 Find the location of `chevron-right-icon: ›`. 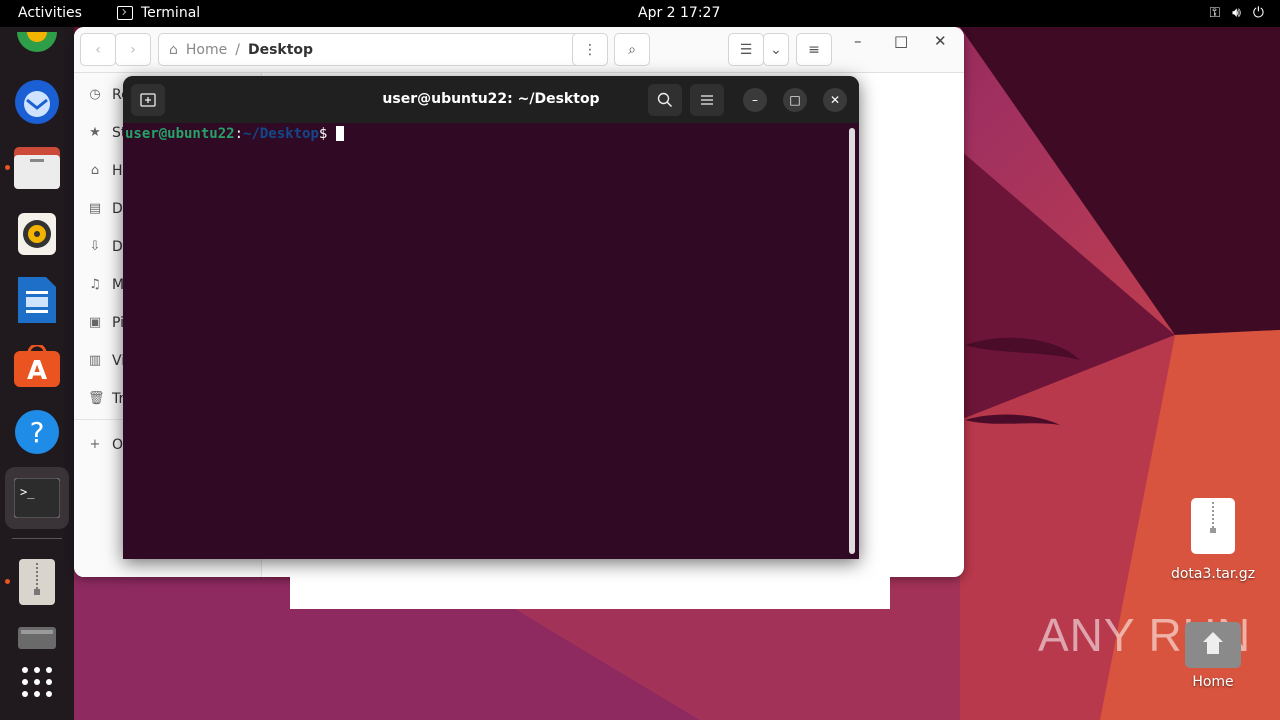

chevron-right-icon: › is located at coordinates (133, 49).